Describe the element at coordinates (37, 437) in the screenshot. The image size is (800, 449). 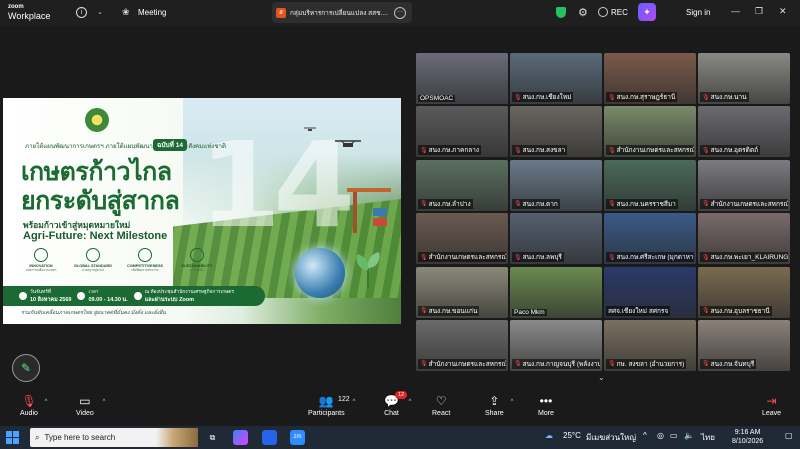
I see `search-icon: ⌕` at that location.